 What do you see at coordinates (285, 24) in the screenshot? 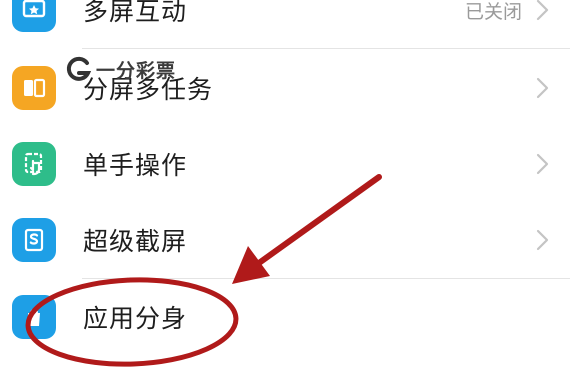
I see `settings-item-multi-screen: 多屏互动 已关闭` at bounding box center [285, 24].